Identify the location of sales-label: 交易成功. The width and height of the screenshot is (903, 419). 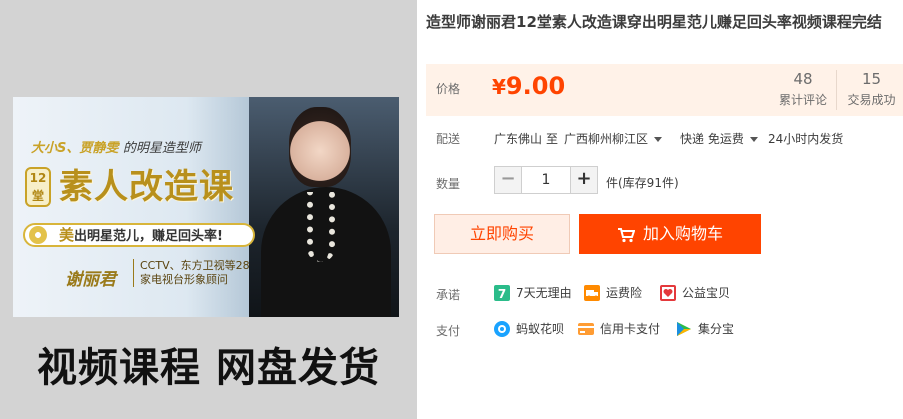
(871, 100).